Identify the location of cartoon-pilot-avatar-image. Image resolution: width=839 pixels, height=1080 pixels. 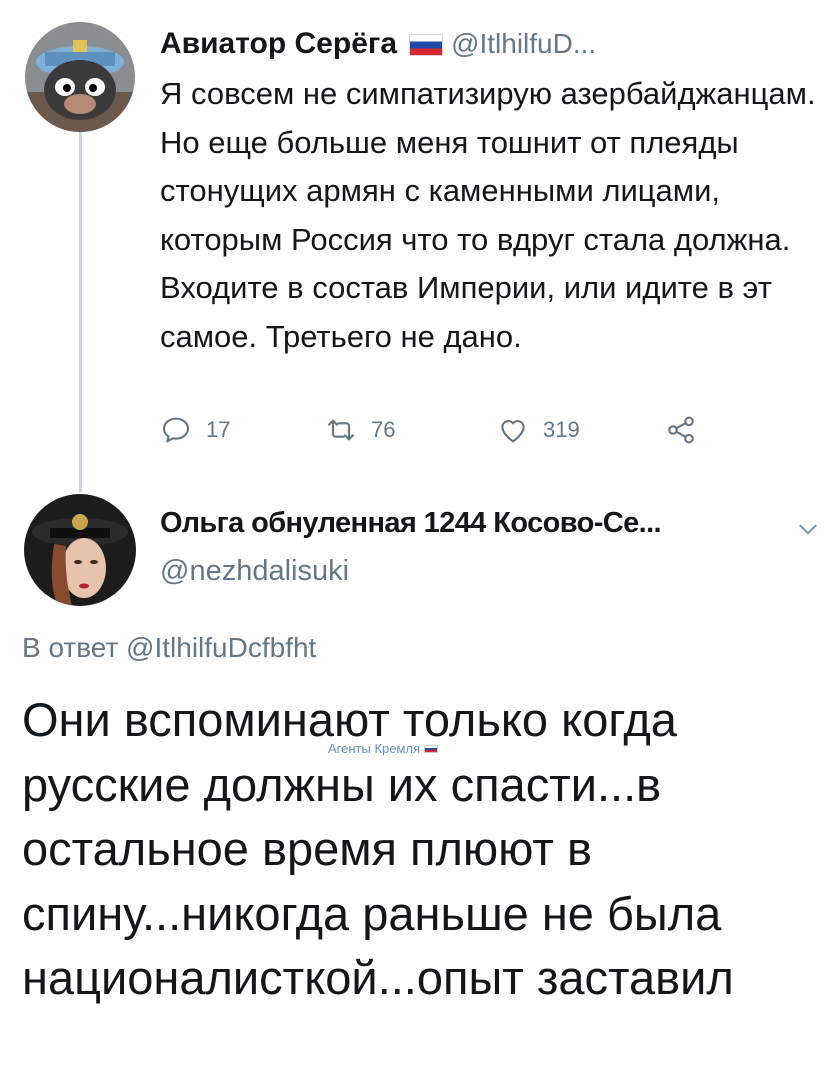
(80, 77).